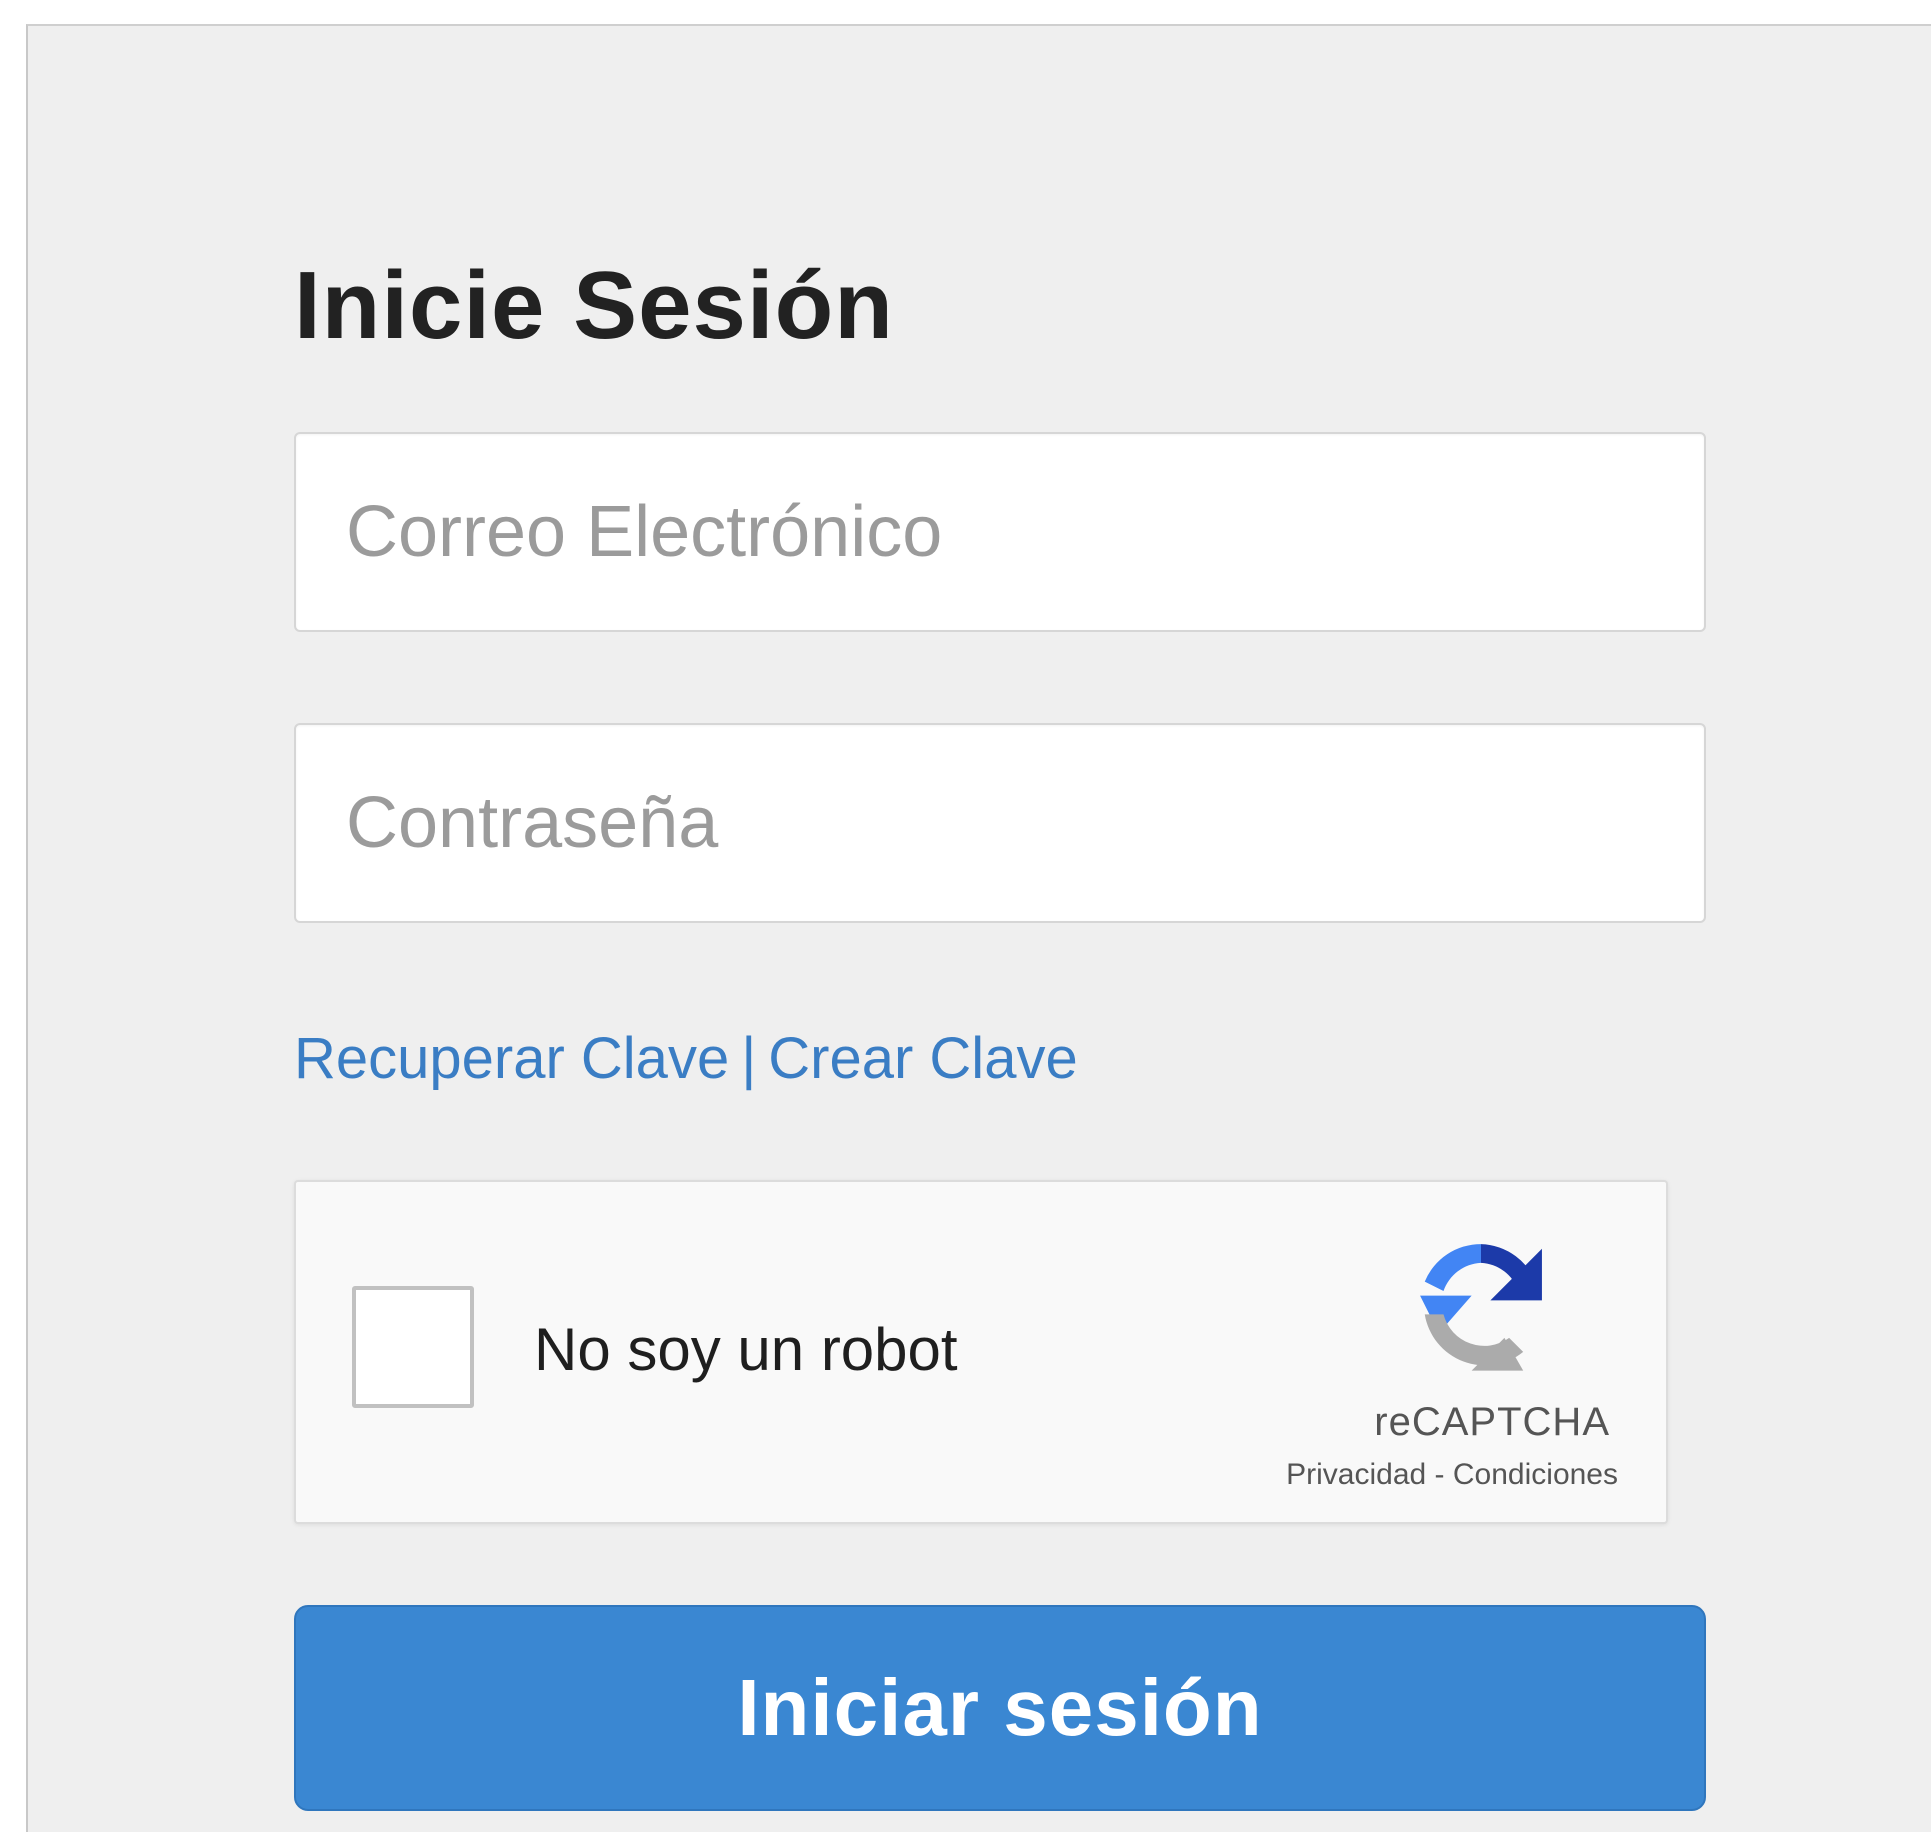 The image size is (1931, 1832). I want to click on recaptcha-terms: Privacidad - Condiciones, so click(1452, 1475).